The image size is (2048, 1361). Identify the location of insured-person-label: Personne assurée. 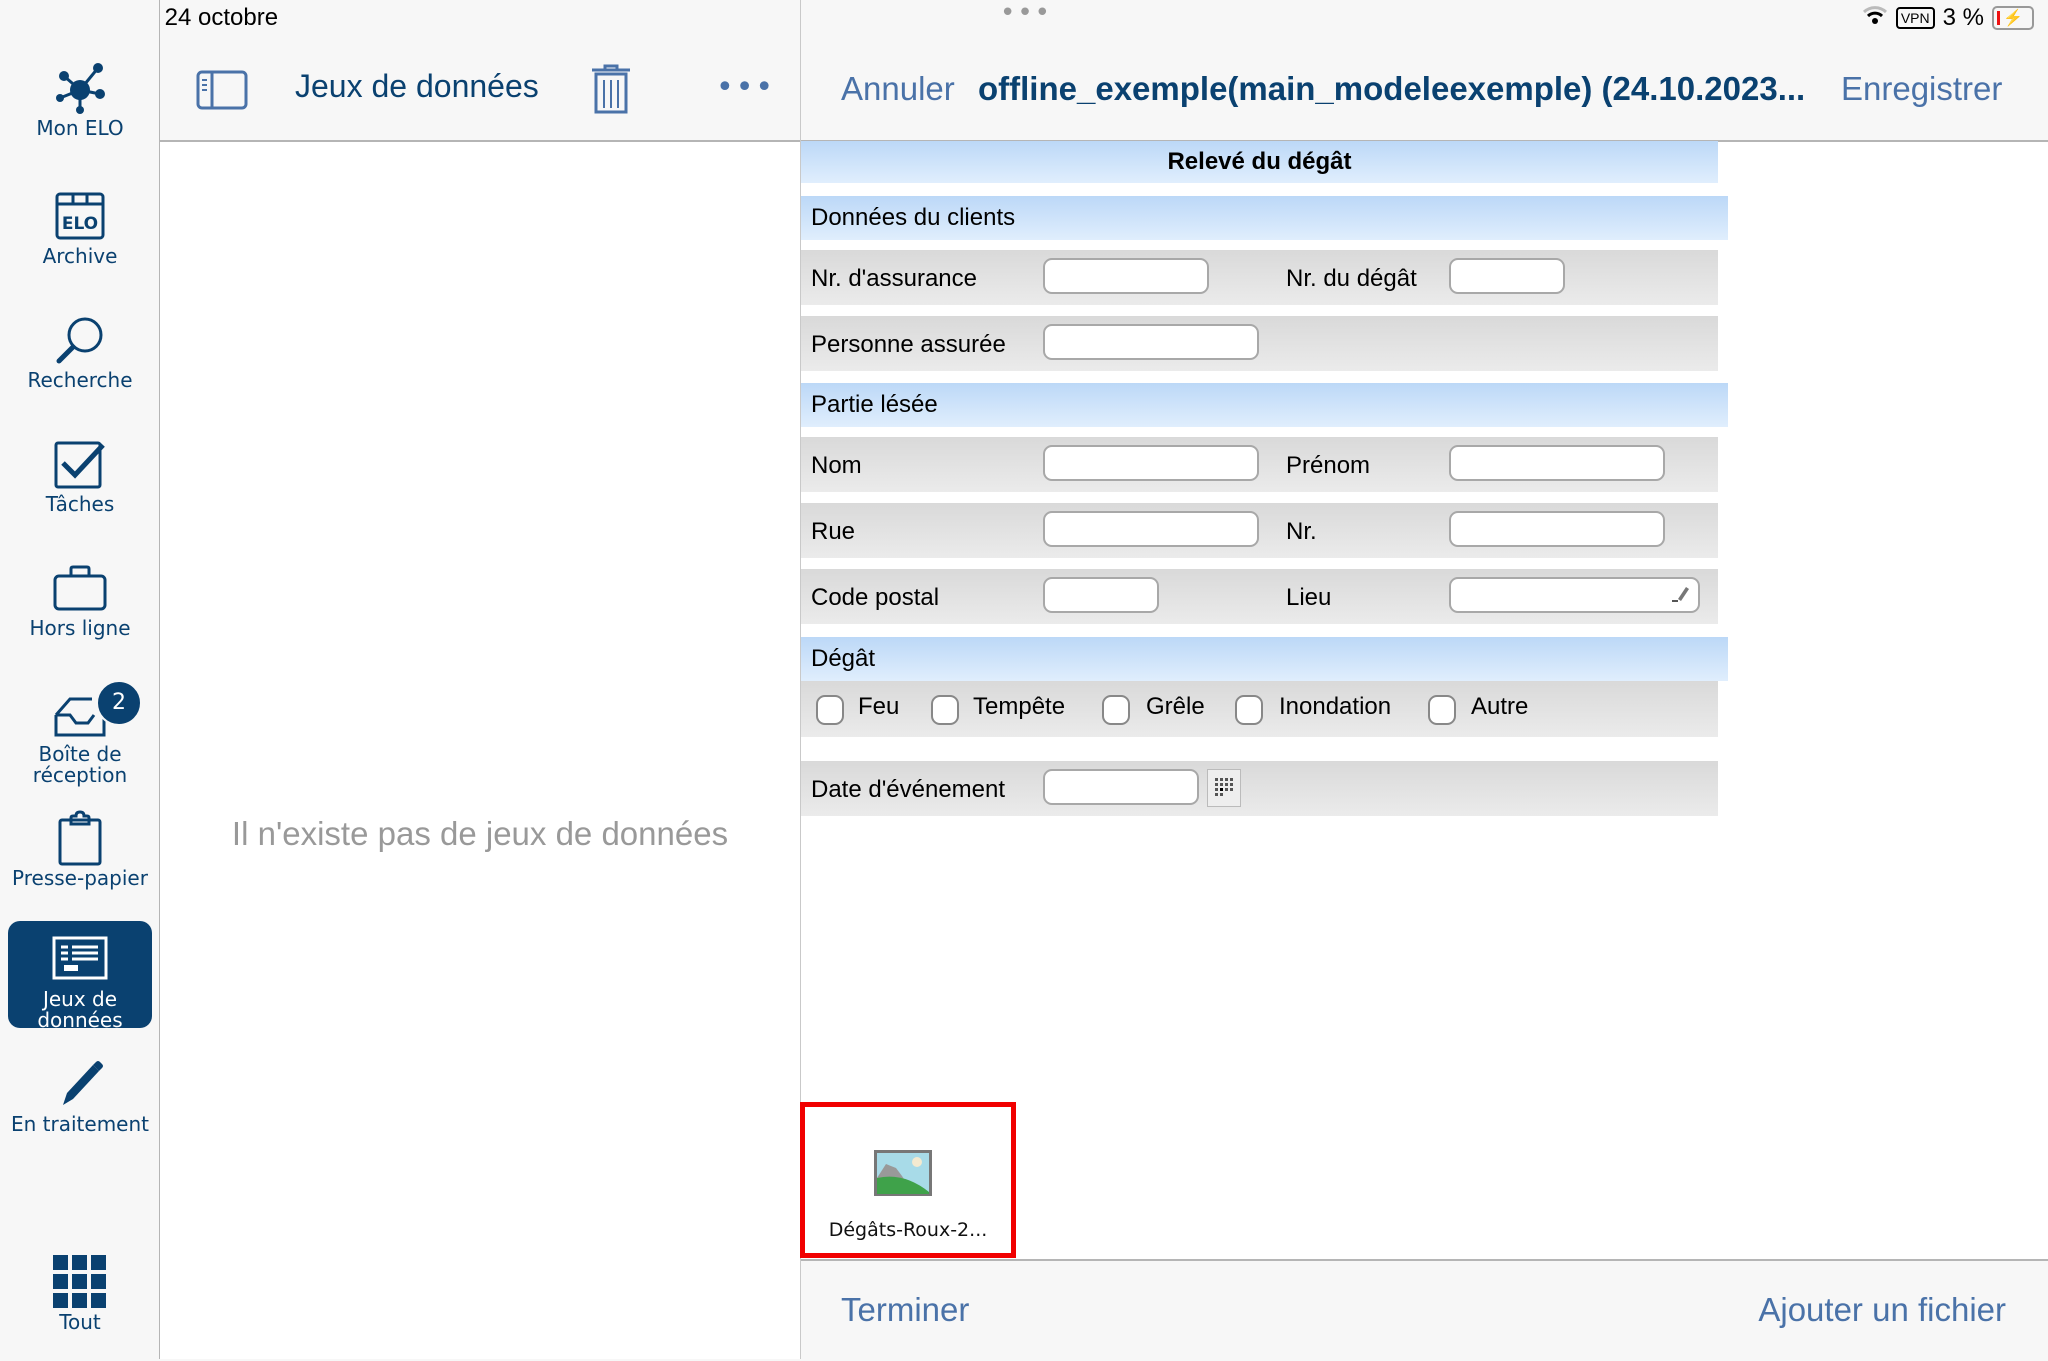
(908, 344).